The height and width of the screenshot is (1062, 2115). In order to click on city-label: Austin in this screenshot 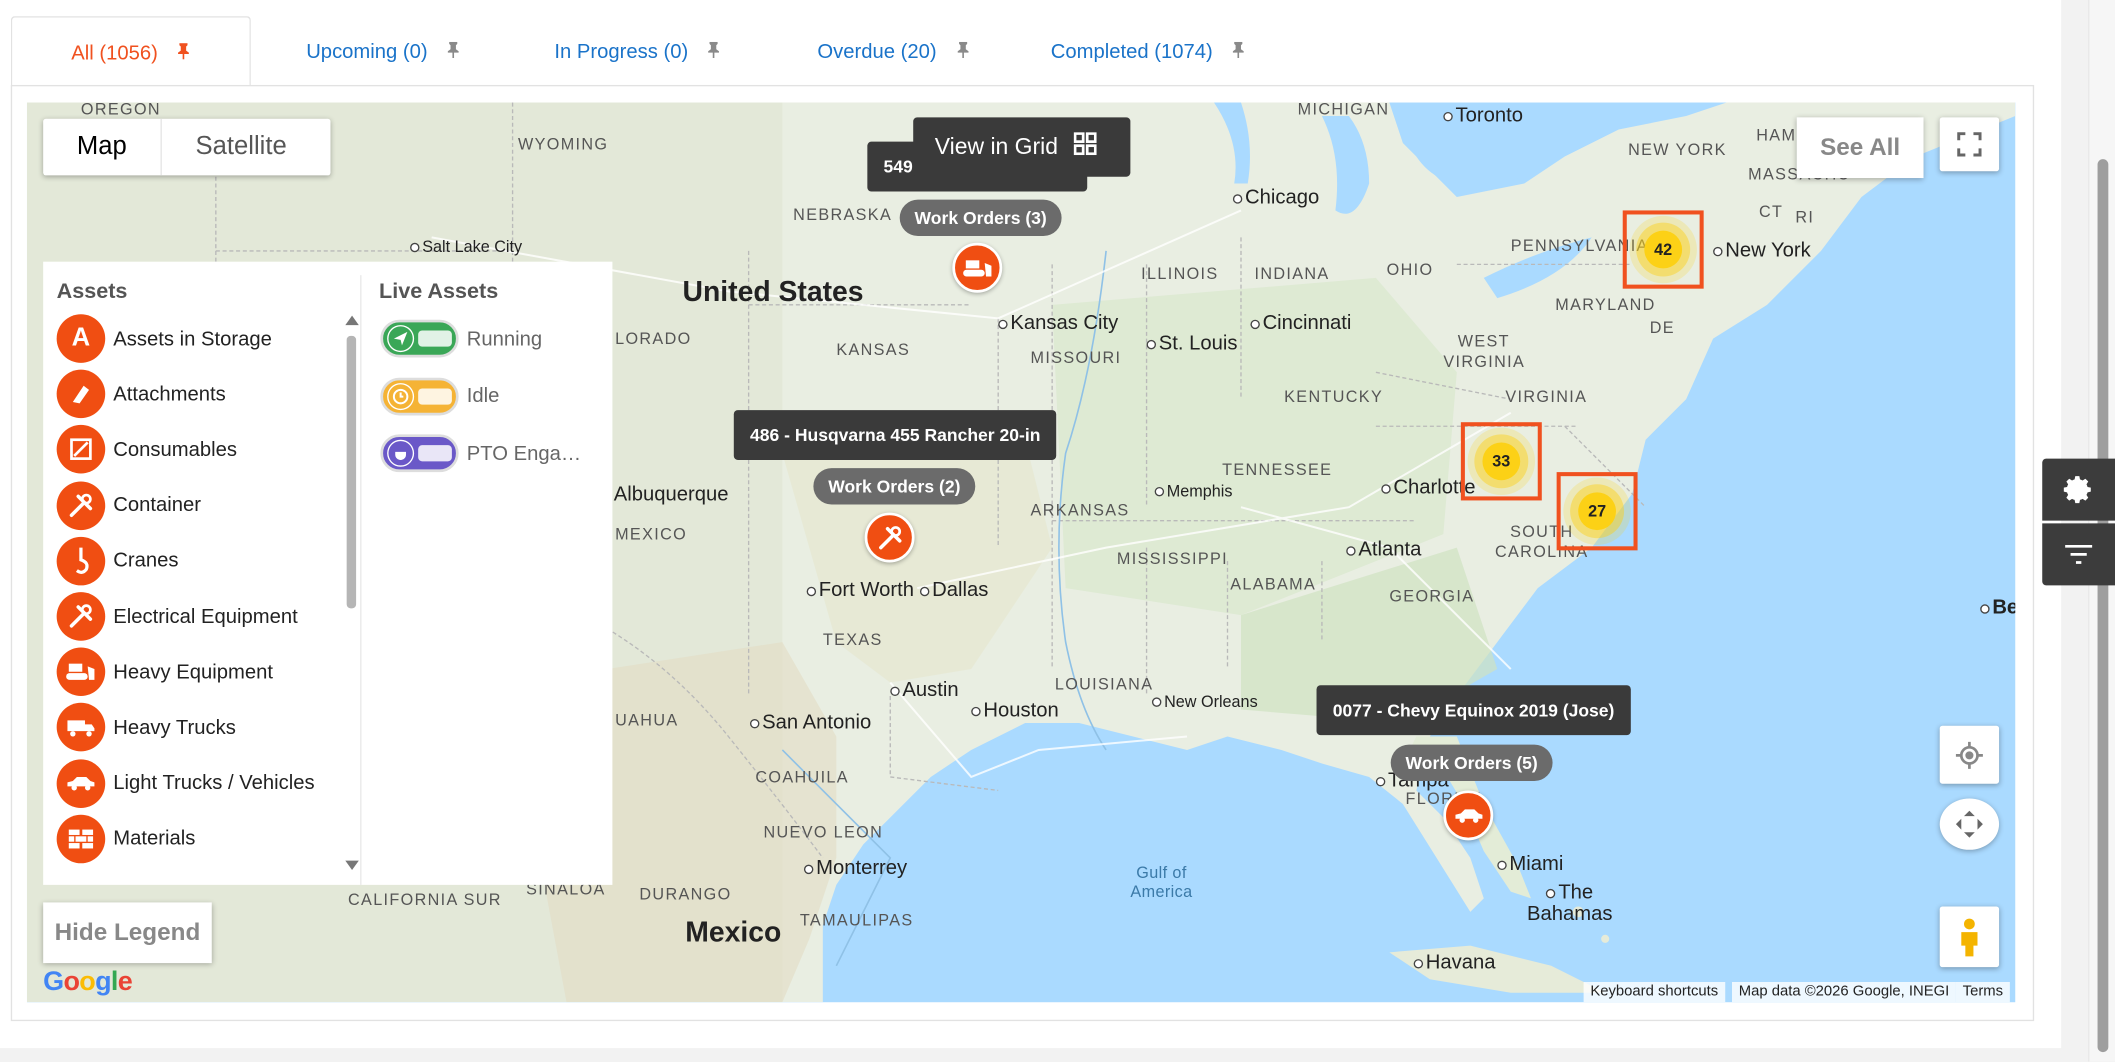, I will do `click(924, 689)`.